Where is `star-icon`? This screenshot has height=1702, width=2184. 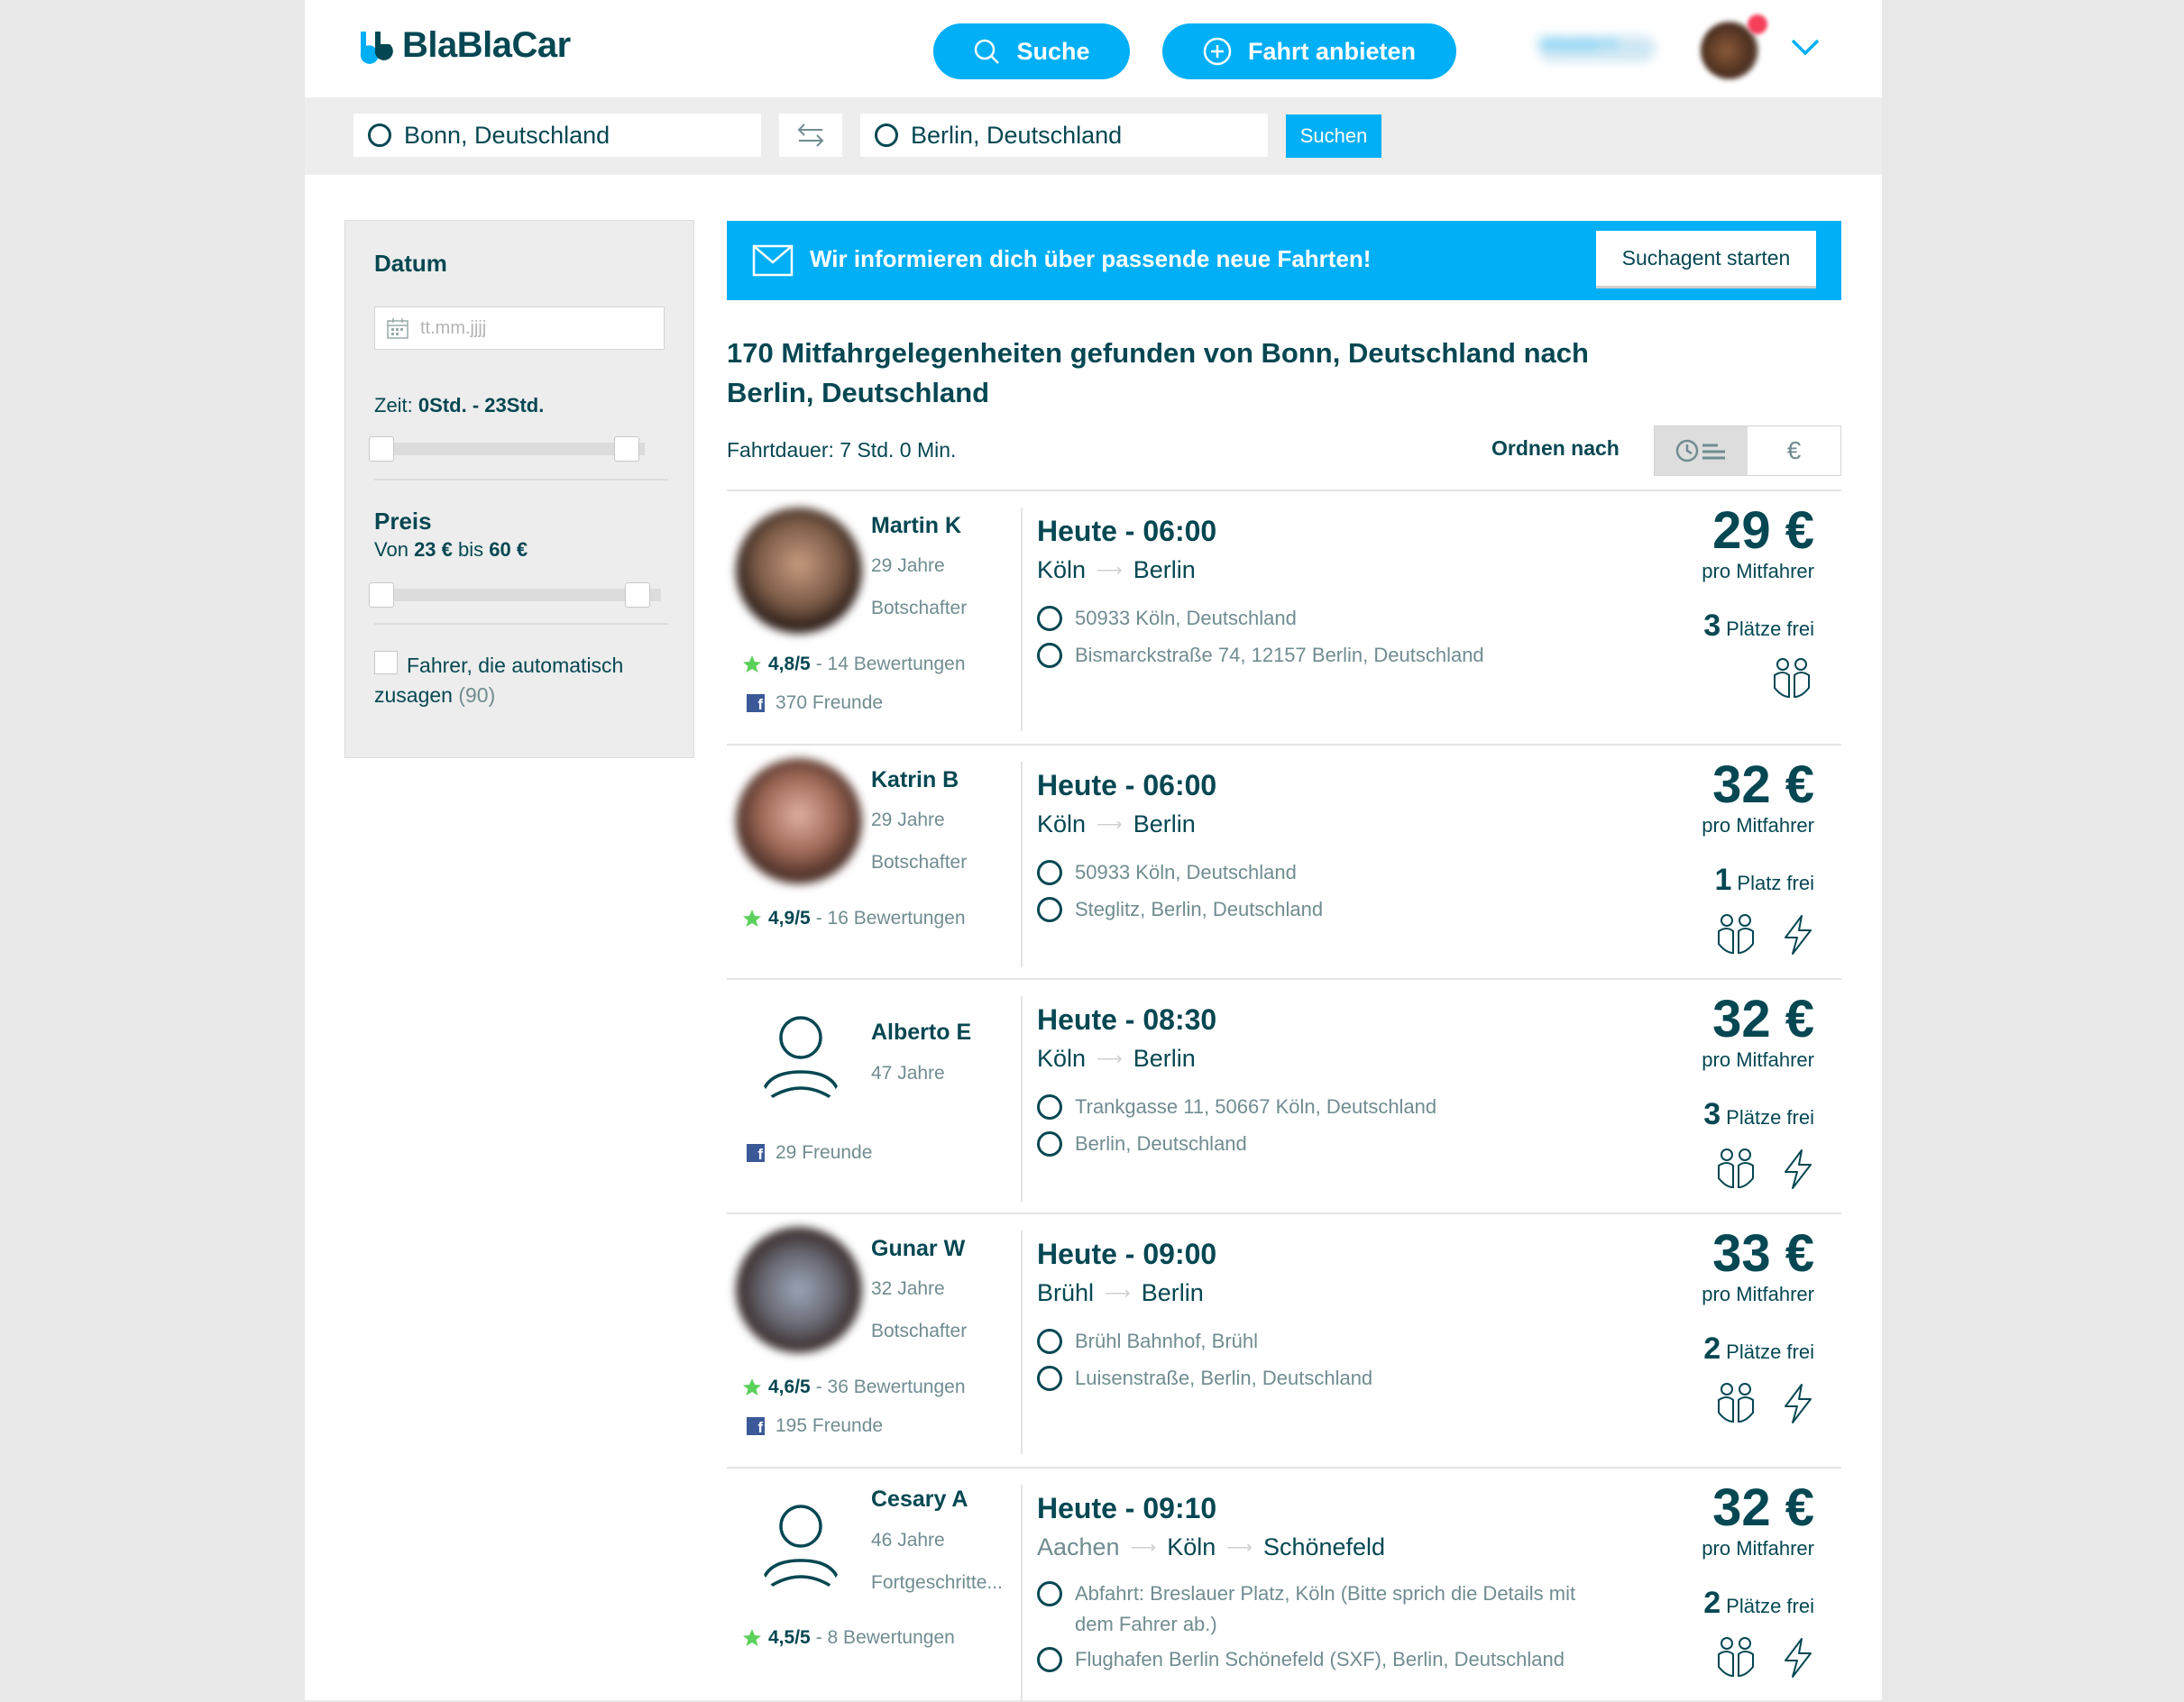 star-icon is located at coordinates (752, 919).